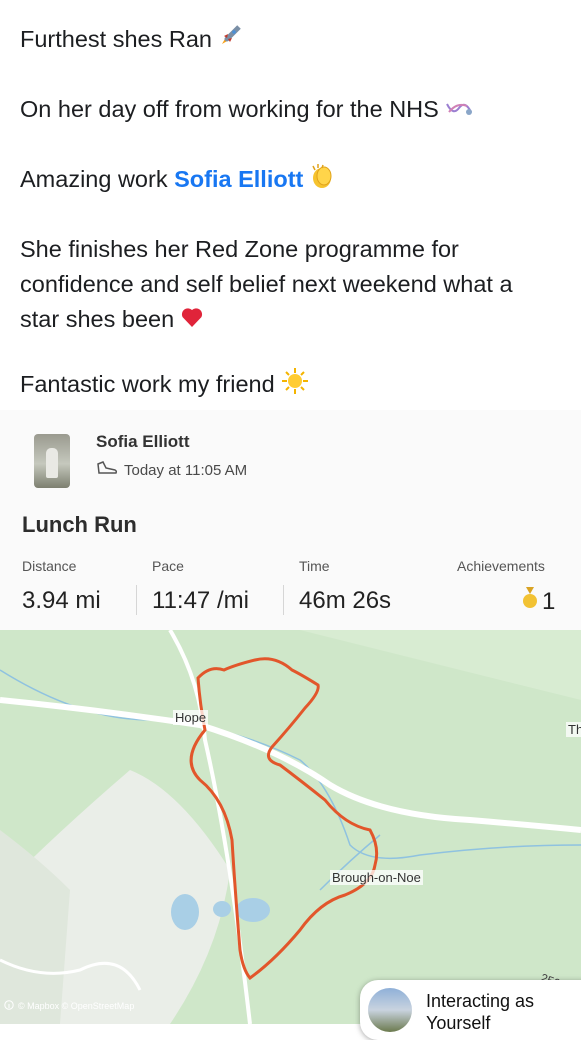 This screenshot has width=581, height=1040. Describe the element at coordinates (192, 320) in the screenshot. I see `red-heart-icon` at that location.